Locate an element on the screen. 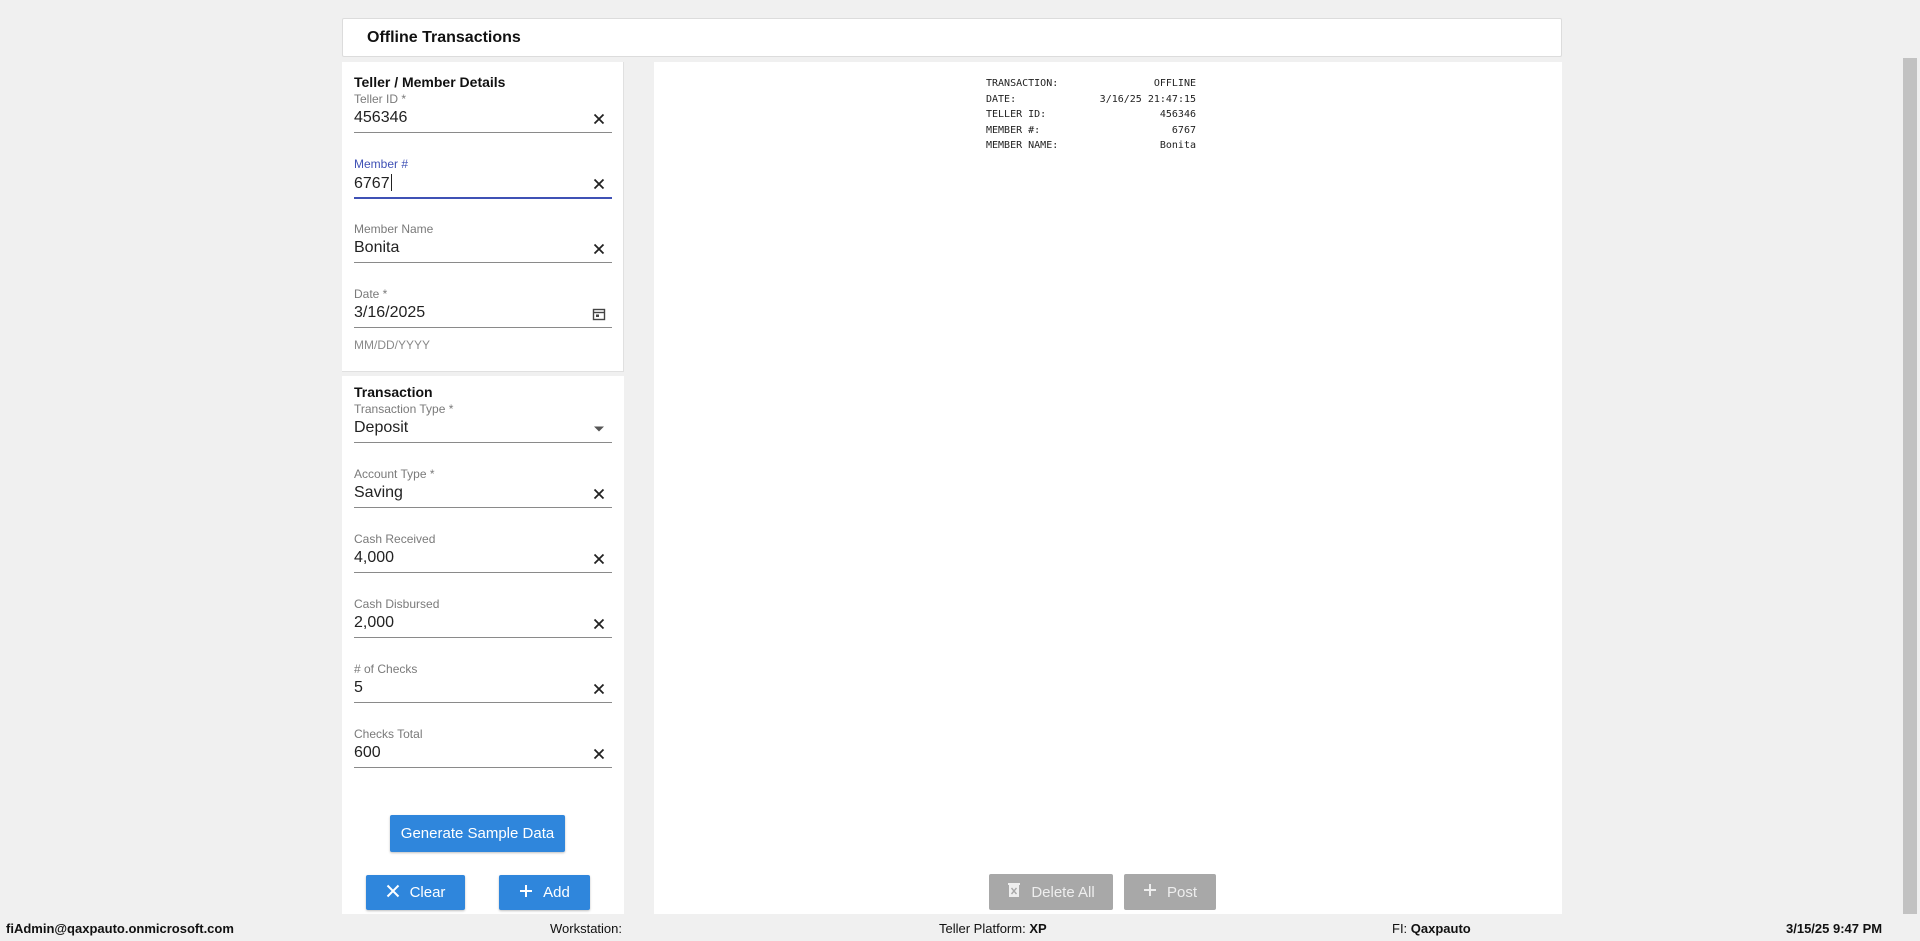  details-section-title: Teller / Member Details is located at coordinates (430, 82).